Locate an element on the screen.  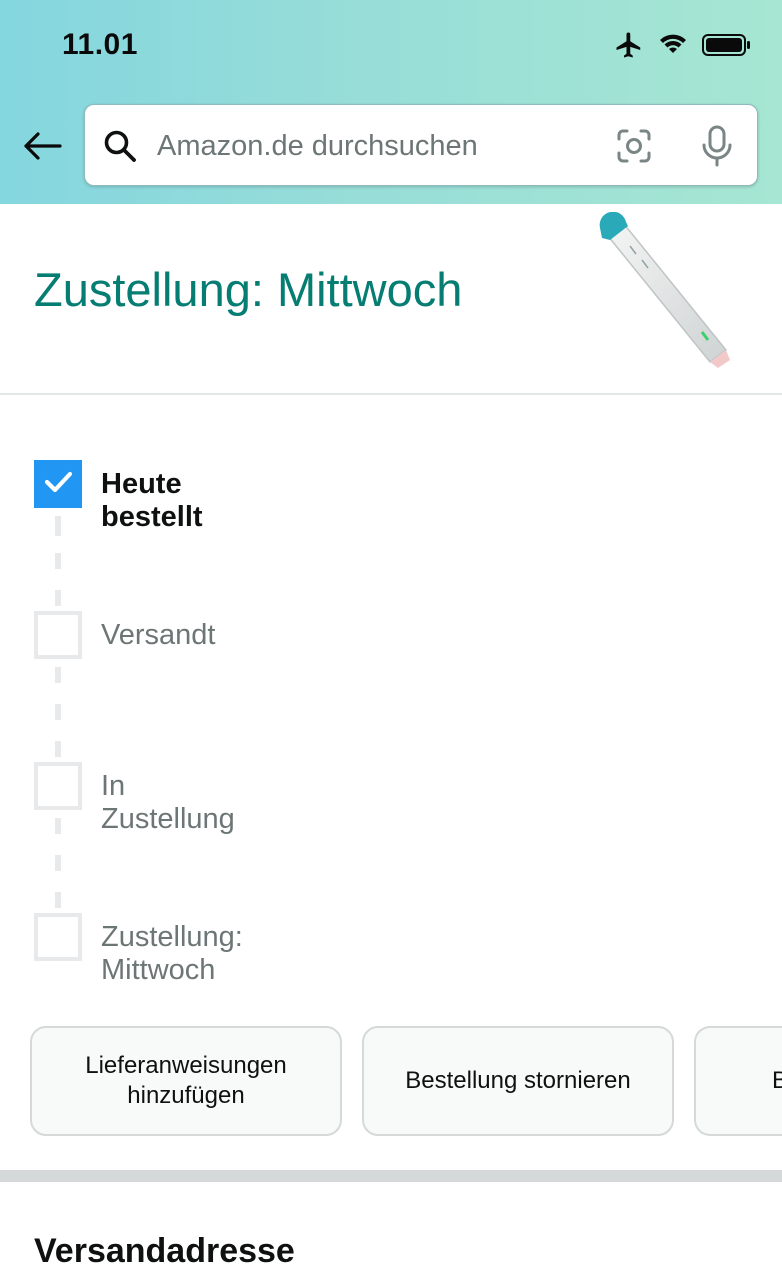
checkmark-icon is located at coordinates (58, 484).